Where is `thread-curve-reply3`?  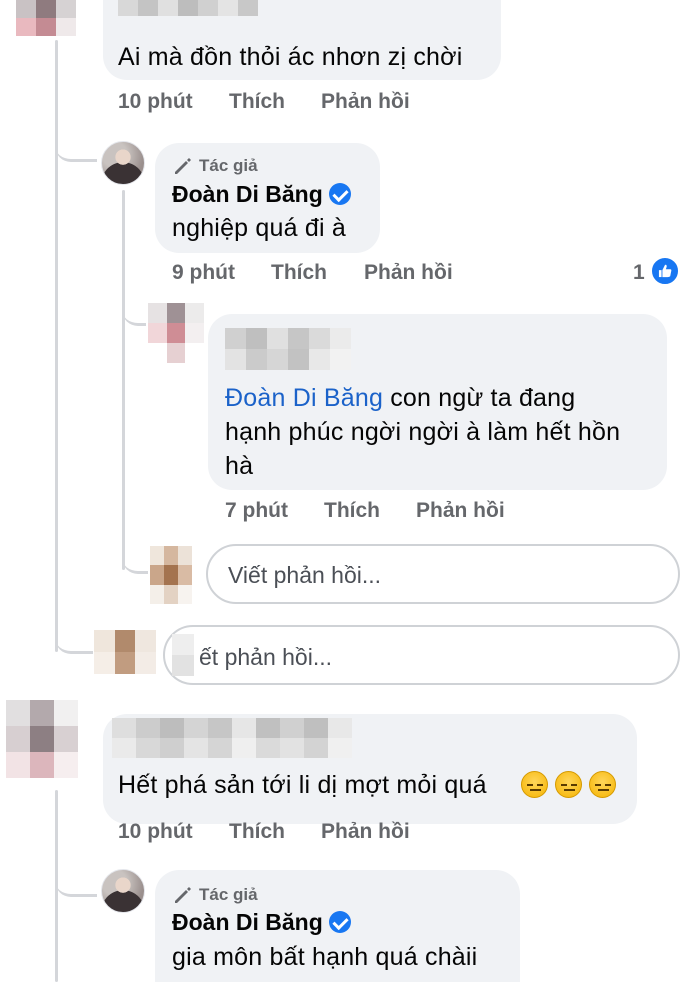 thread-curve-reply3 is located at coordinates (76, 876).